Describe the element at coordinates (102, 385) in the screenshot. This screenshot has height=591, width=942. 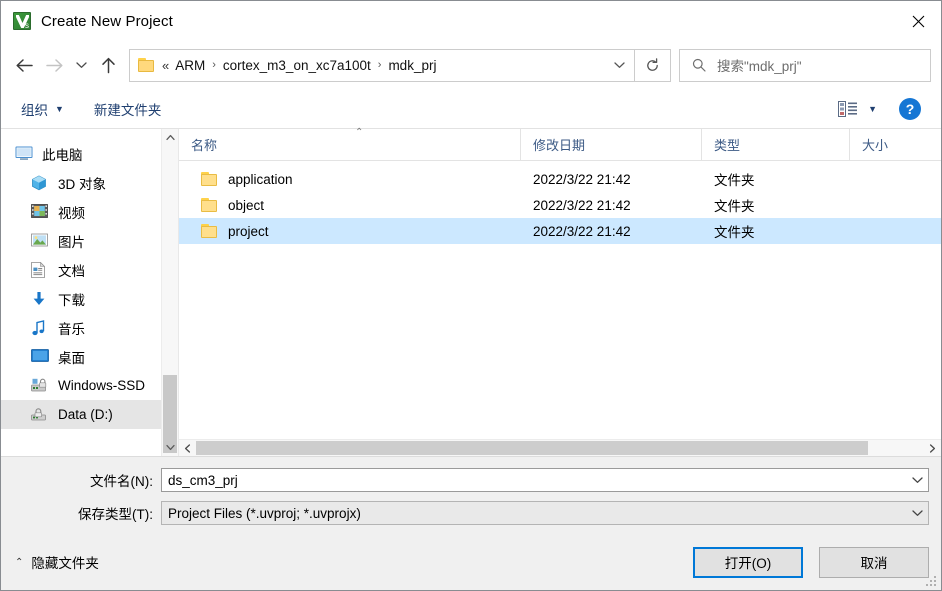
I see `sidebar-item-label: Windows-SSD` at that location.